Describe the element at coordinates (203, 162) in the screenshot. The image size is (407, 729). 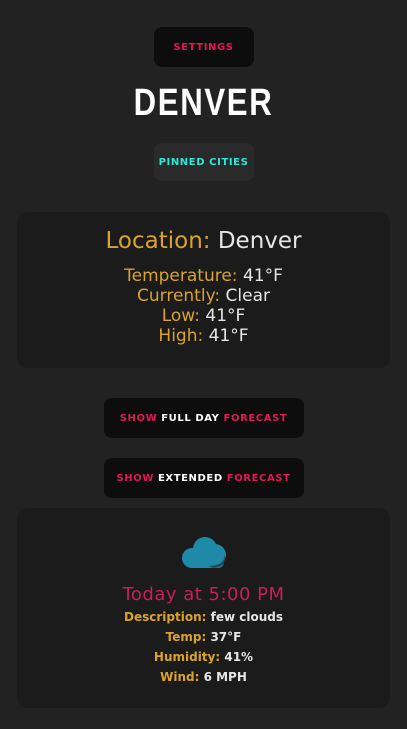
I see `pinned-cities-button: PINNED CITIES` at that location.